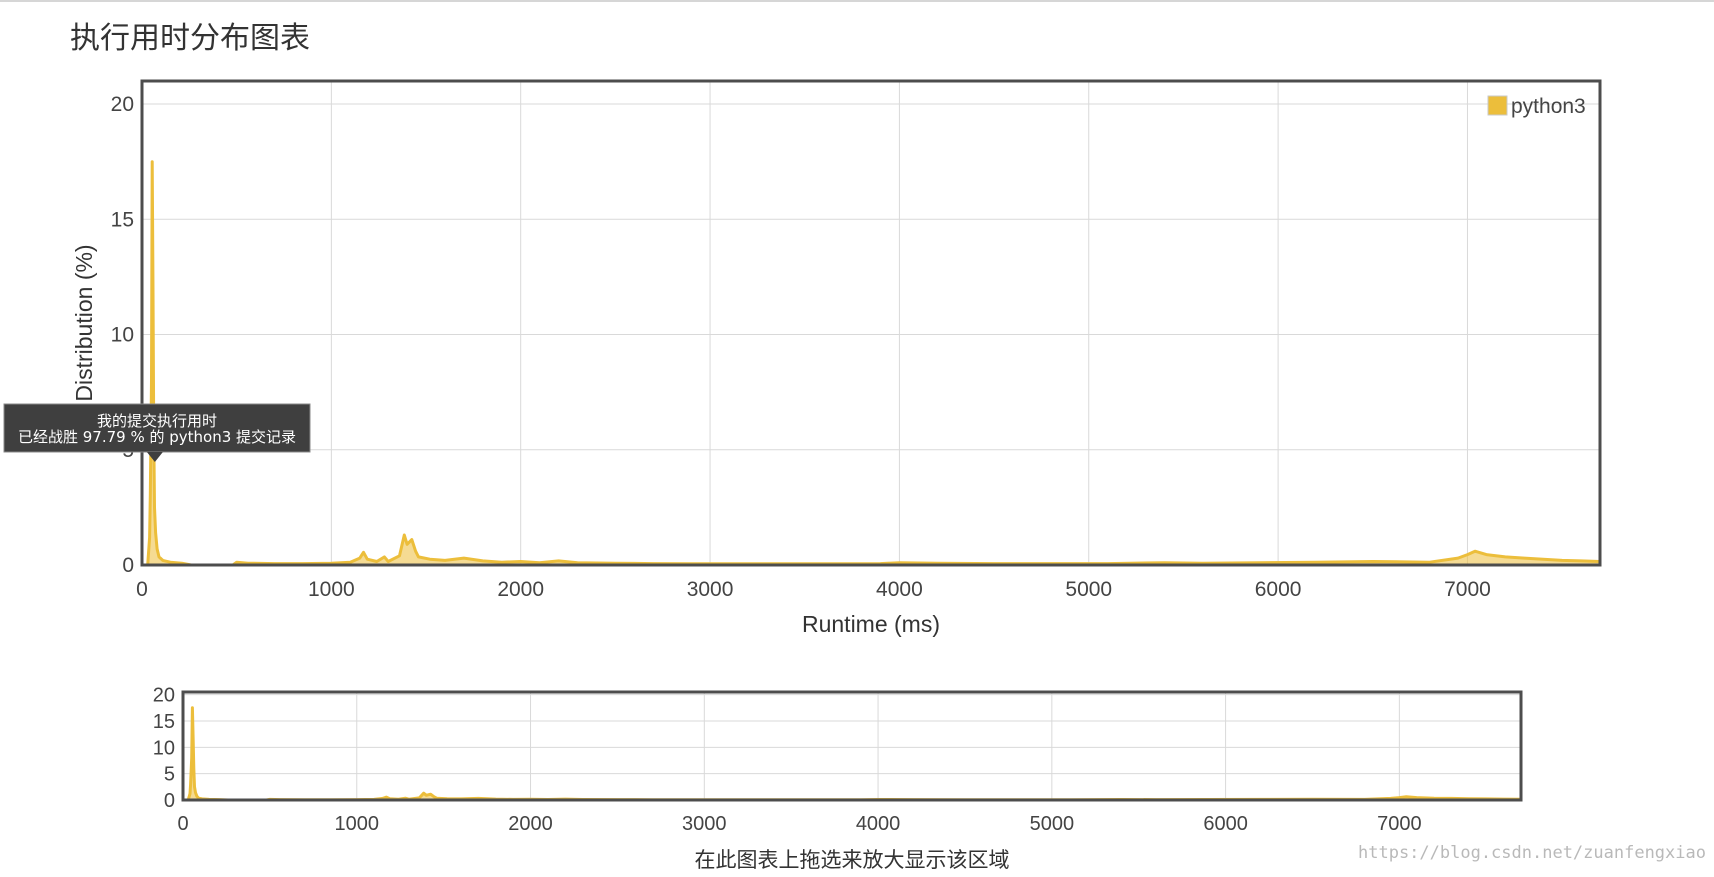 Image resolution: width=1714 pixels, height=877 pixels. What do you see at coordinates (122, 335) in the screenshot?
I see `main-y-tick-label: 10` at bounding box center [122, 335].